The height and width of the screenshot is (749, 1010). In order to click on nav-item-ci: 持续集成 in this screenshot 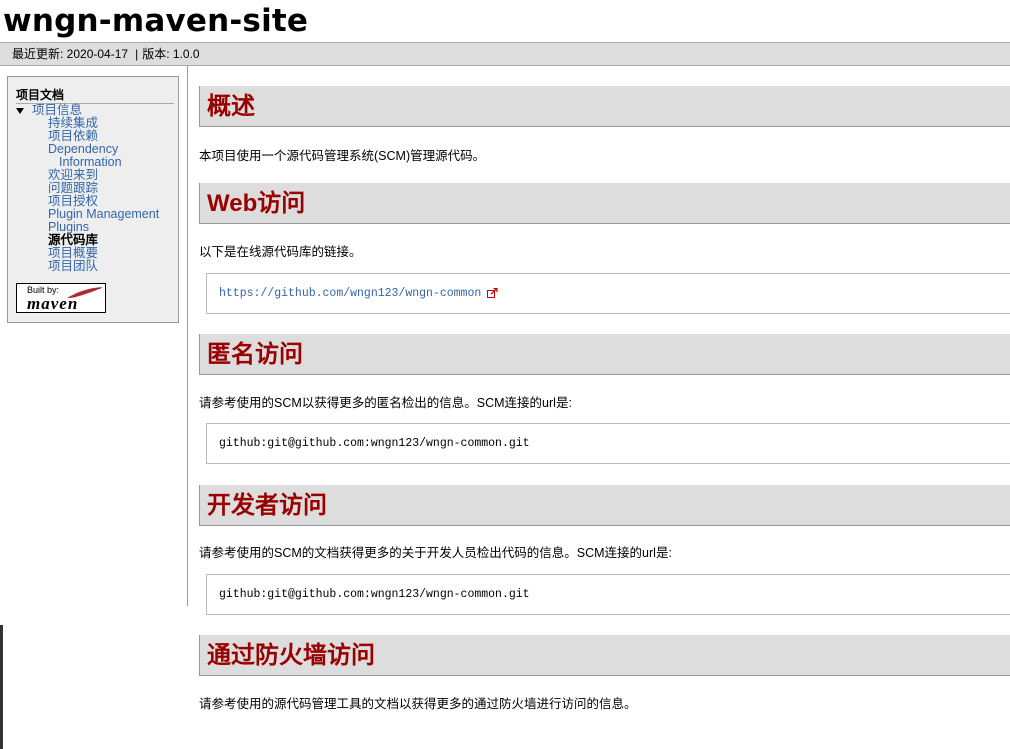, I will do `click(98, 123)`.